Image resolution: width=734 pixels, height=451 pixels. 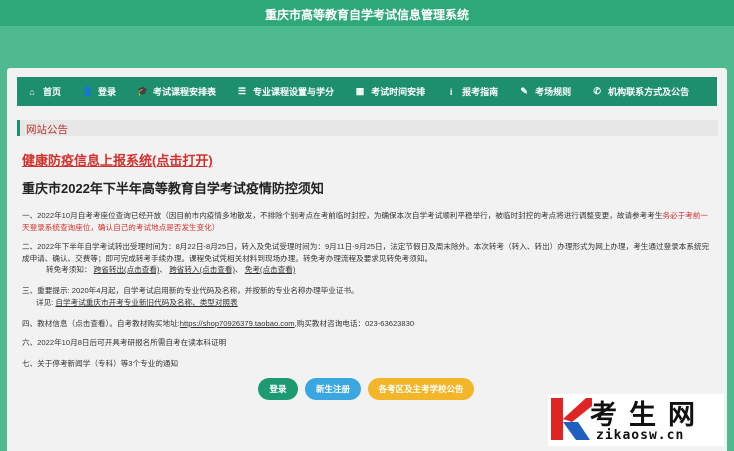 I want to click on nav-item-rules: ✎ 考场规则, so click(x=545, y=91).